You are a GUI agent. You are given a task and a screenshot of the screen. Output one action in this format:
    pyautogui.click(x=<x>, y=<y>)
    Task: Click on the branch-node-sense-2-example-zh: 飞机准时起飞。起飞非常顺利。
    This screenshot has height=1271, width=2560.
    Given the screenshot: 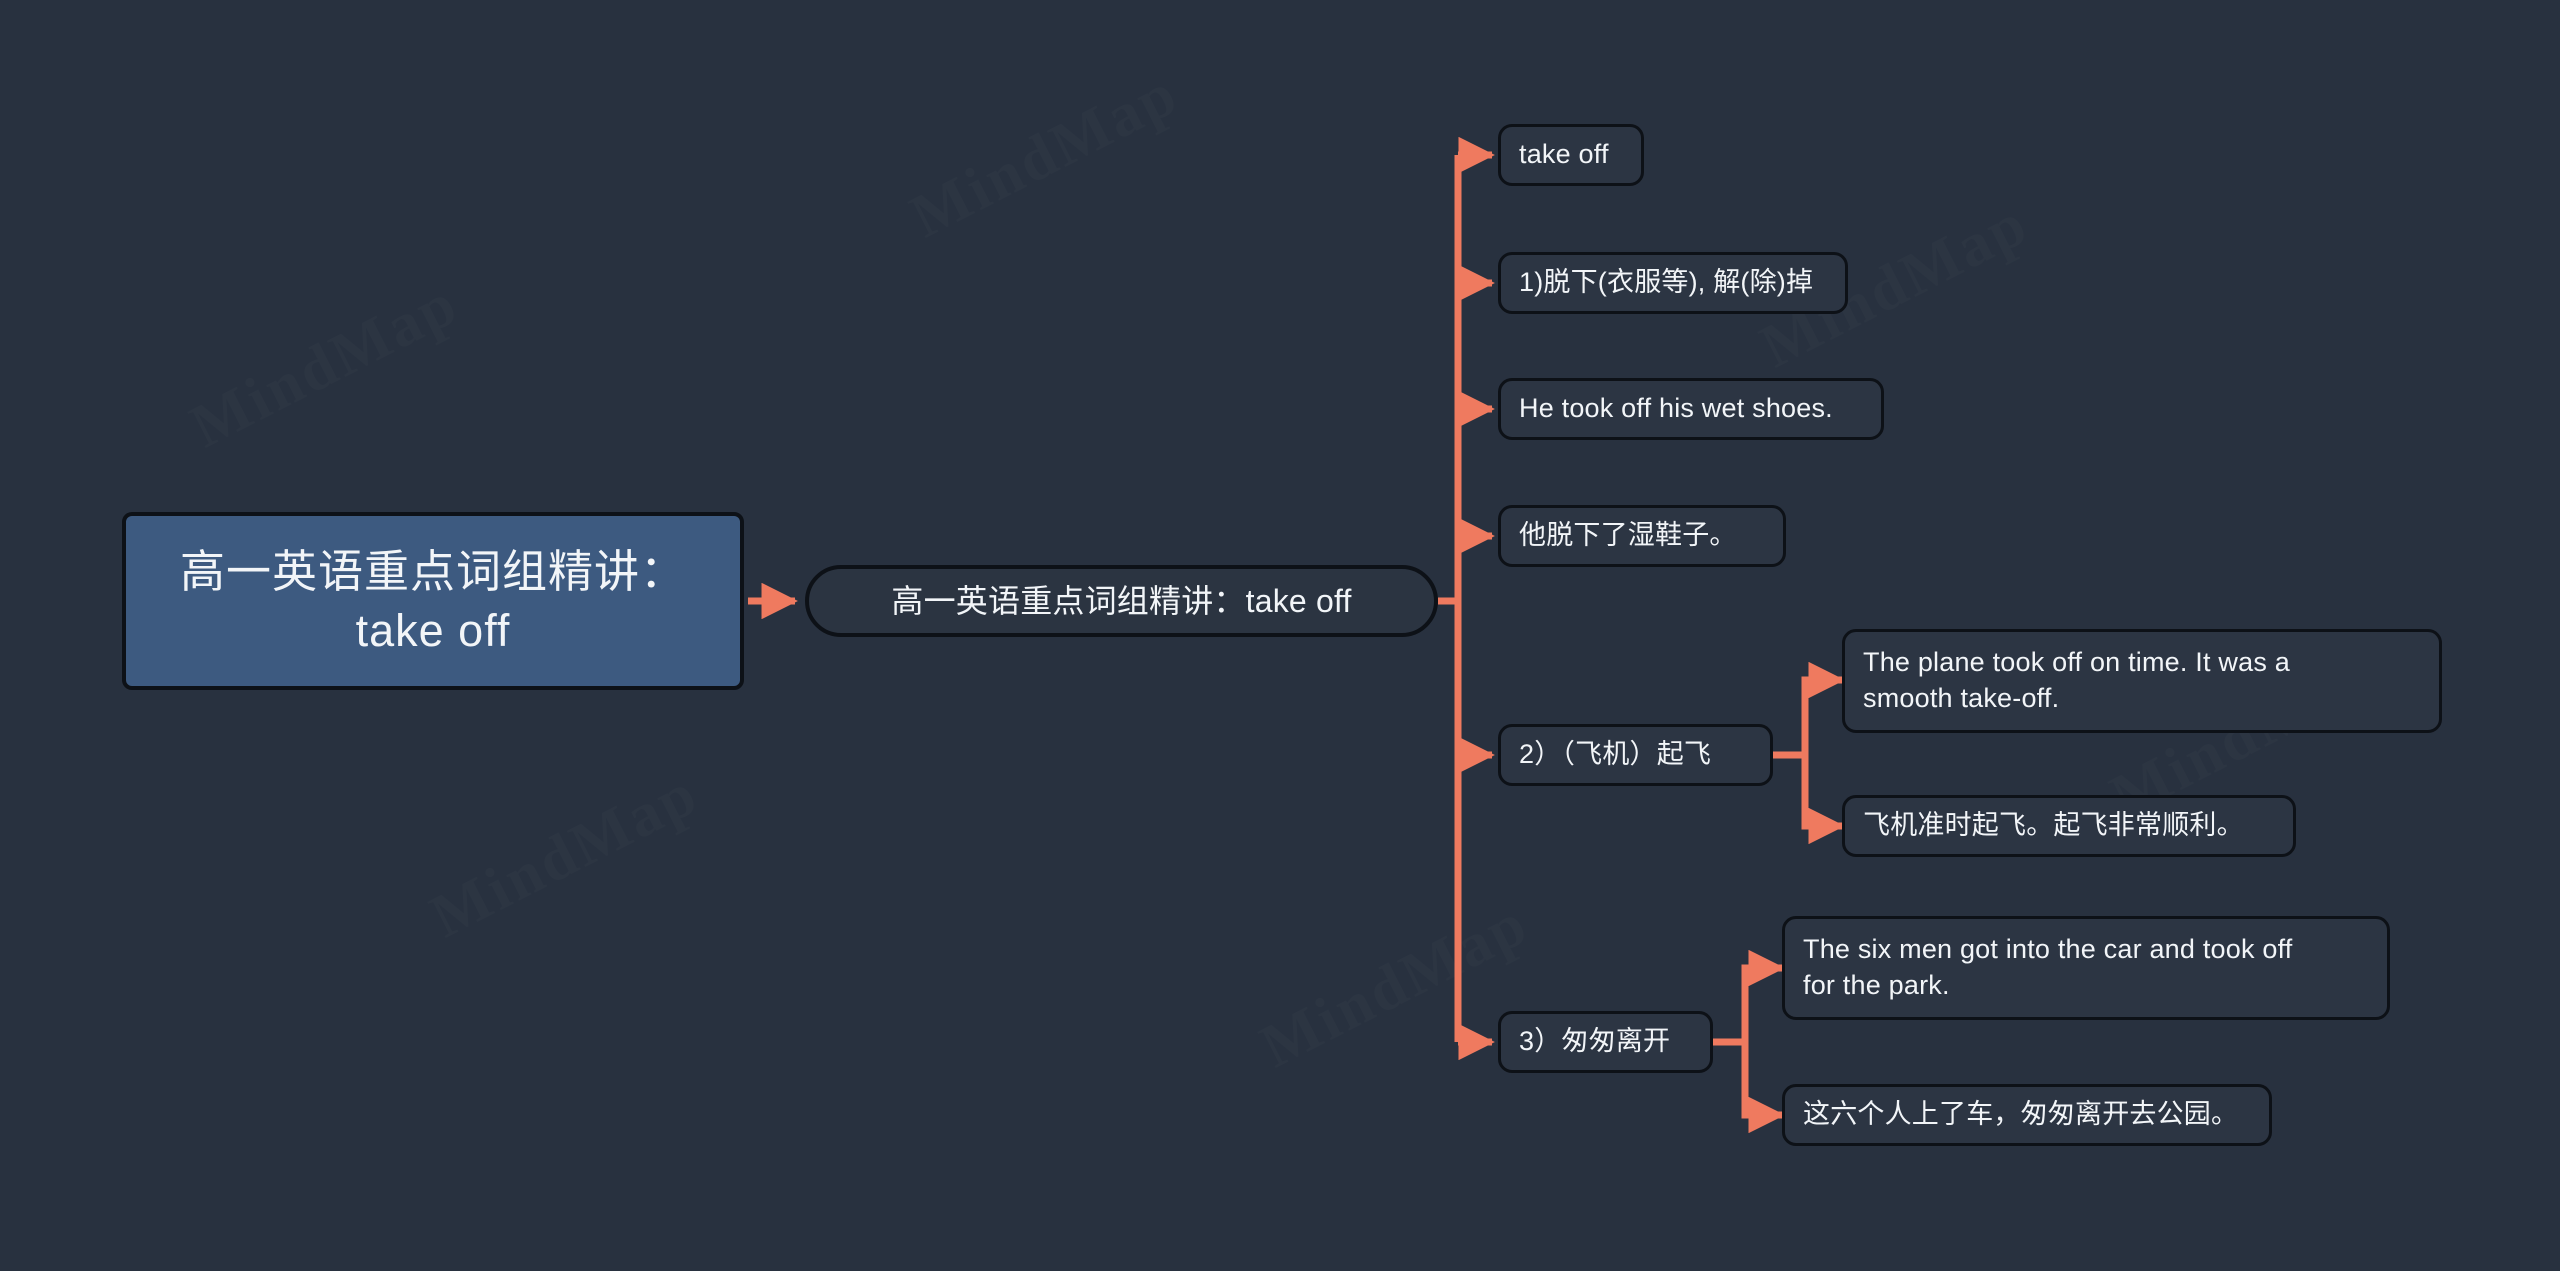 What is the action you would take?
    pyautogui.click(x=2069, y=826)
    